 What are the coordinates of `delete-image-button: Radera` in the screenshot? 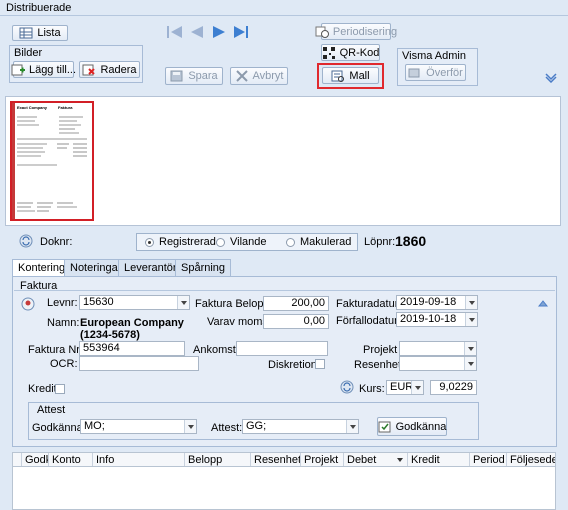 It's located at (109, 69).